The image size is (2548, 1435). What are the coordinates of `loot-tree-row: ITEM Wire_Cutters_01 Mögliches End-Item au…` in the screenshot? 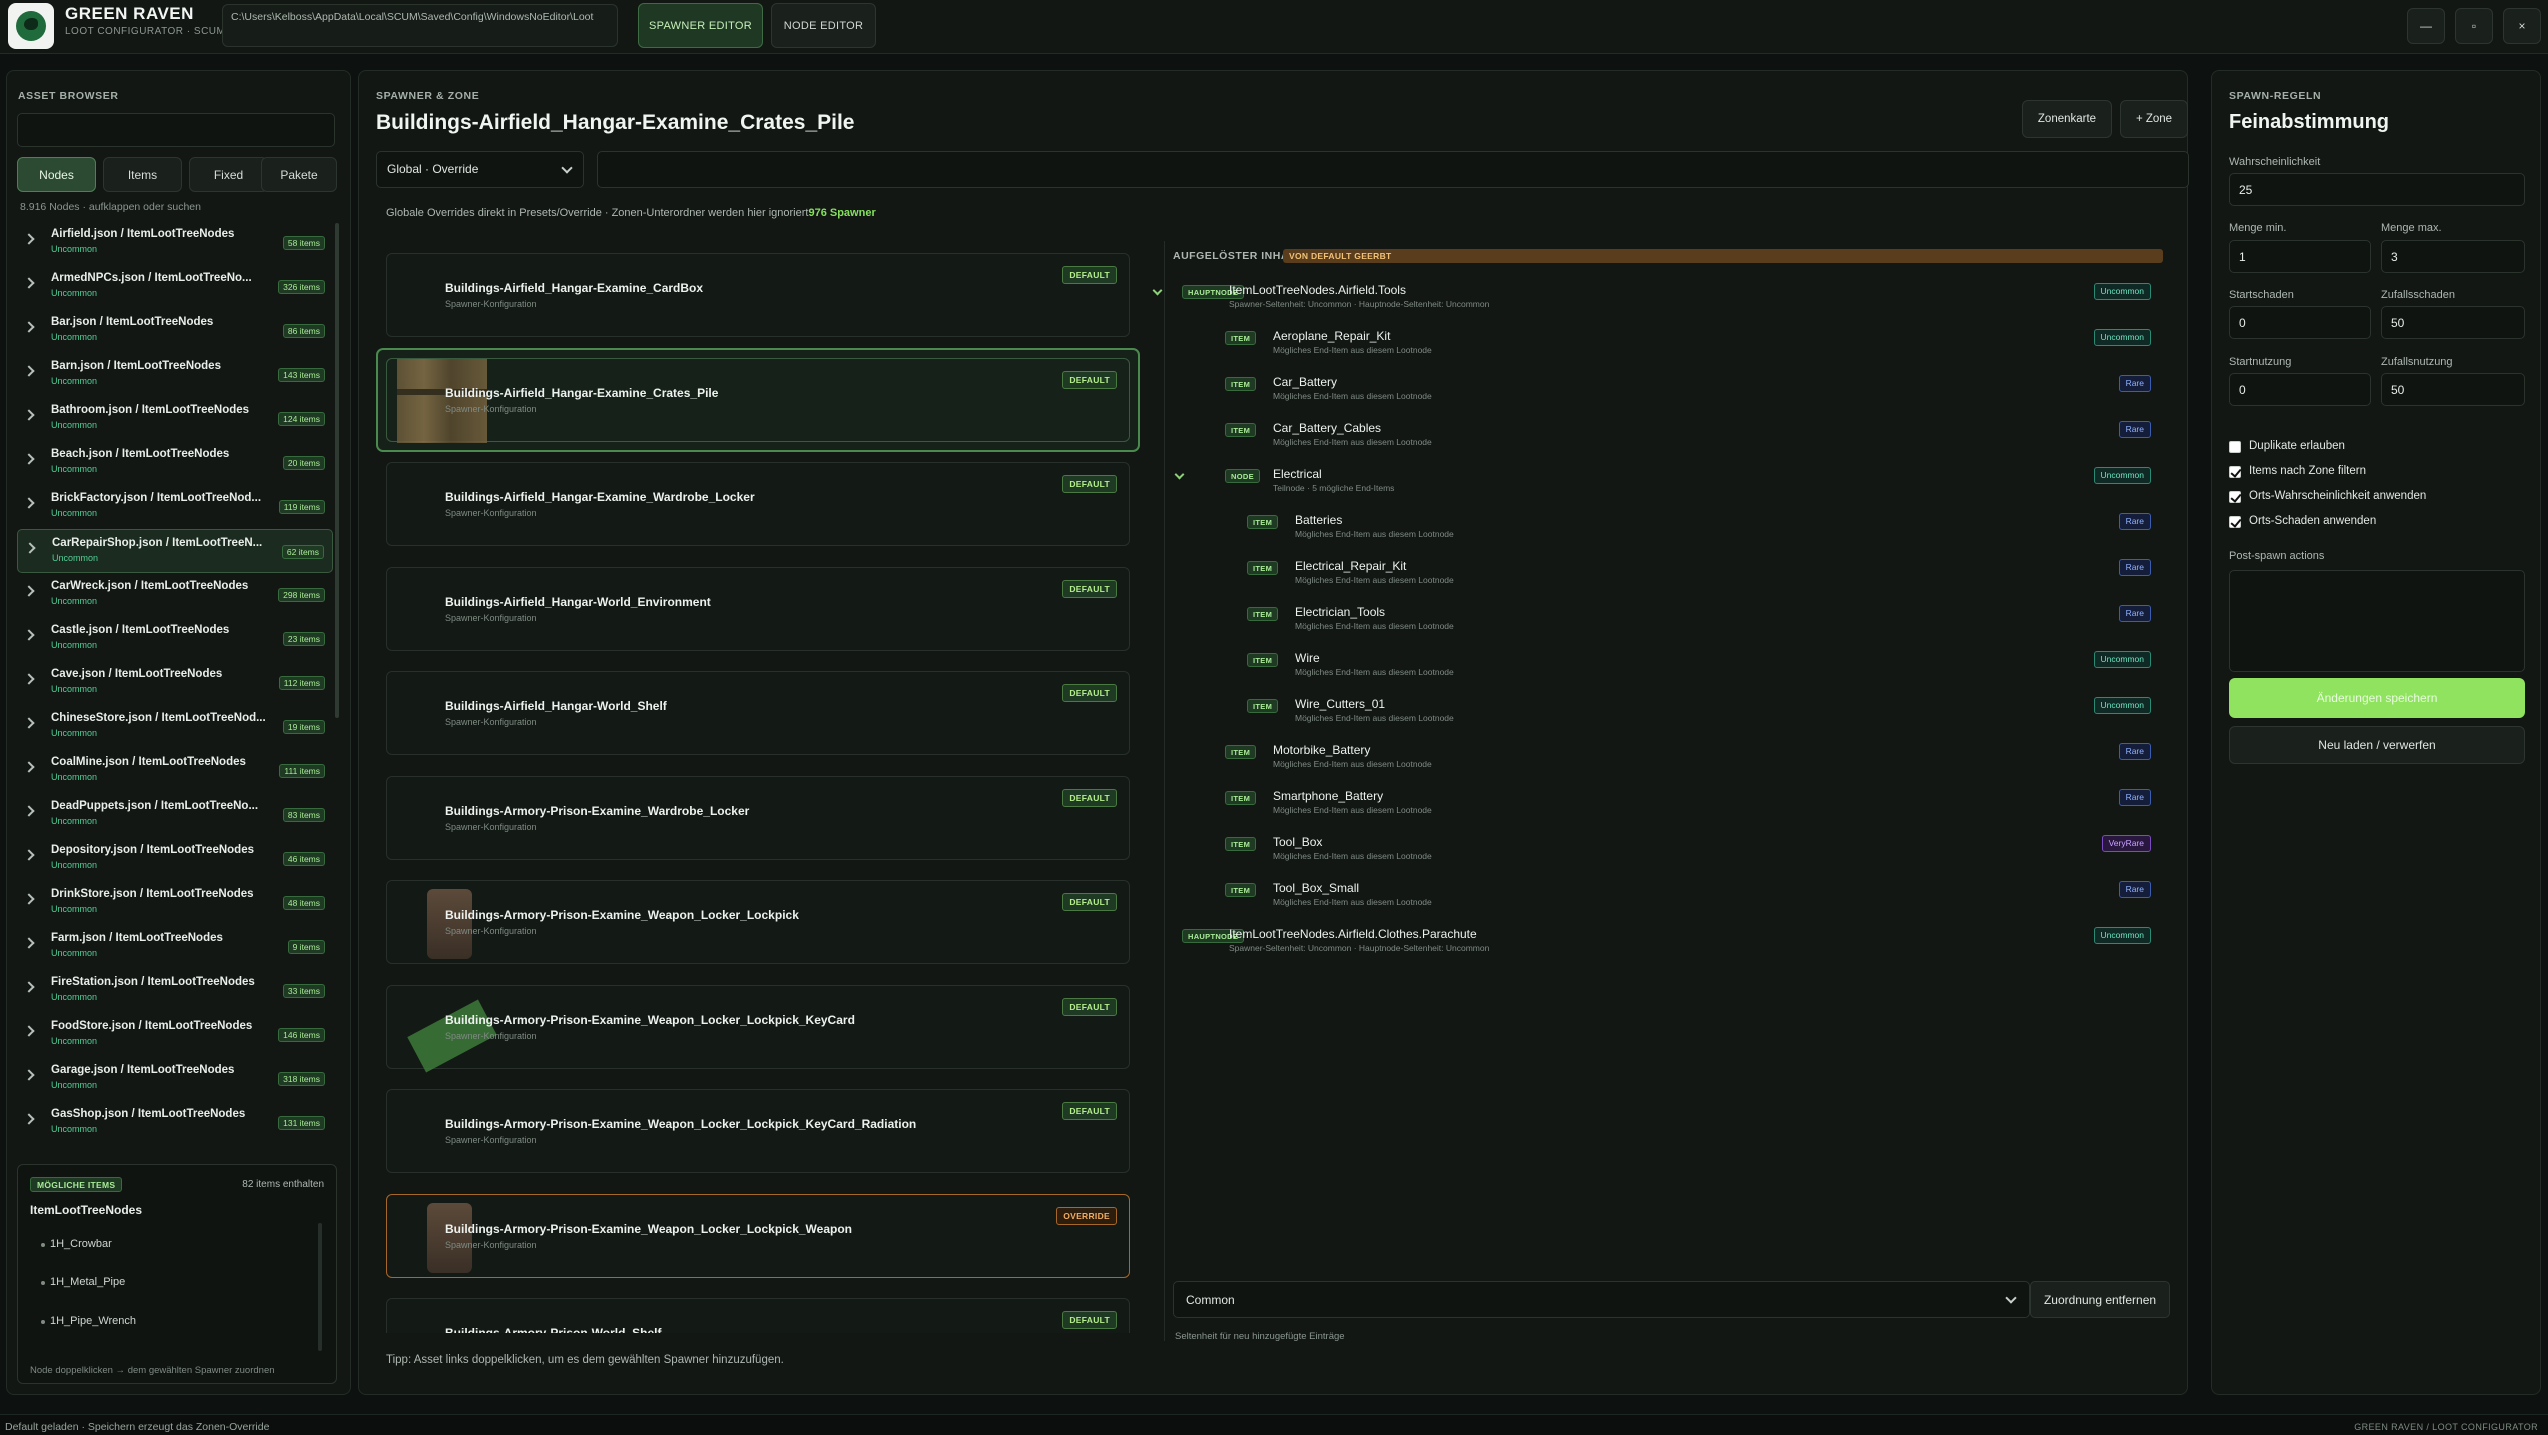 It's located at (1665, 720).